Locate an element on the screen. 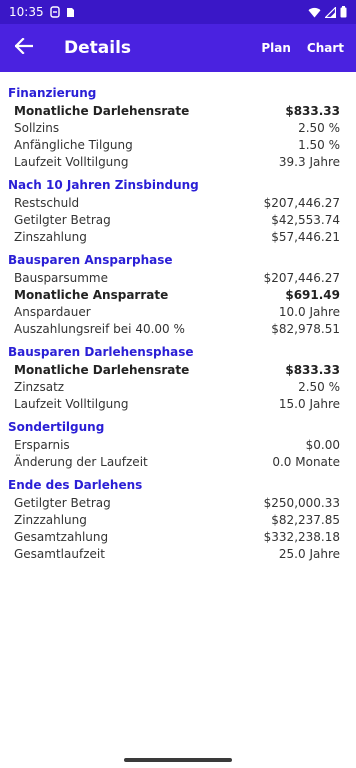  detail-label: Zinzzahlung is located at coordinates (50, 519).